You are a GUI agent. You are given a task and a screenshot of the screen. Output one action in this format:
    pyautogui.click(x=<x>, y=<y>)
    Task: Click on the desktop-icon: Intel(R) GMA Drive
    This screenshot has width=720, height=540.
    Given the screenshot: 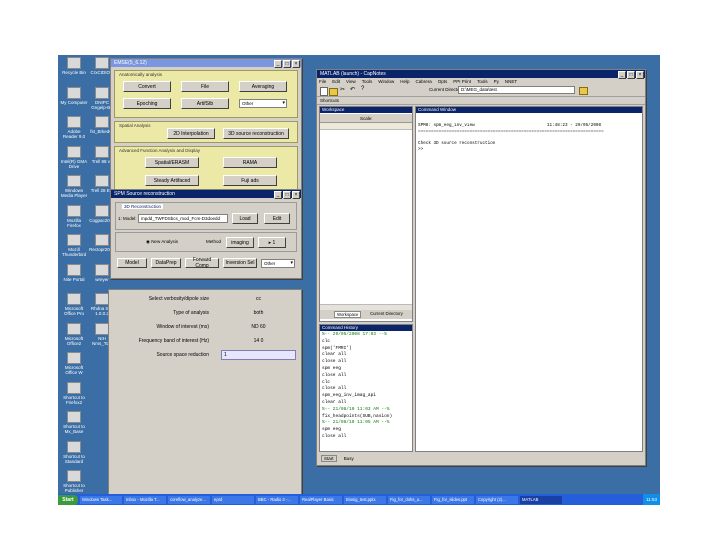 What is the action you would take?
    pyautogui.click(x=74, y=157)
    